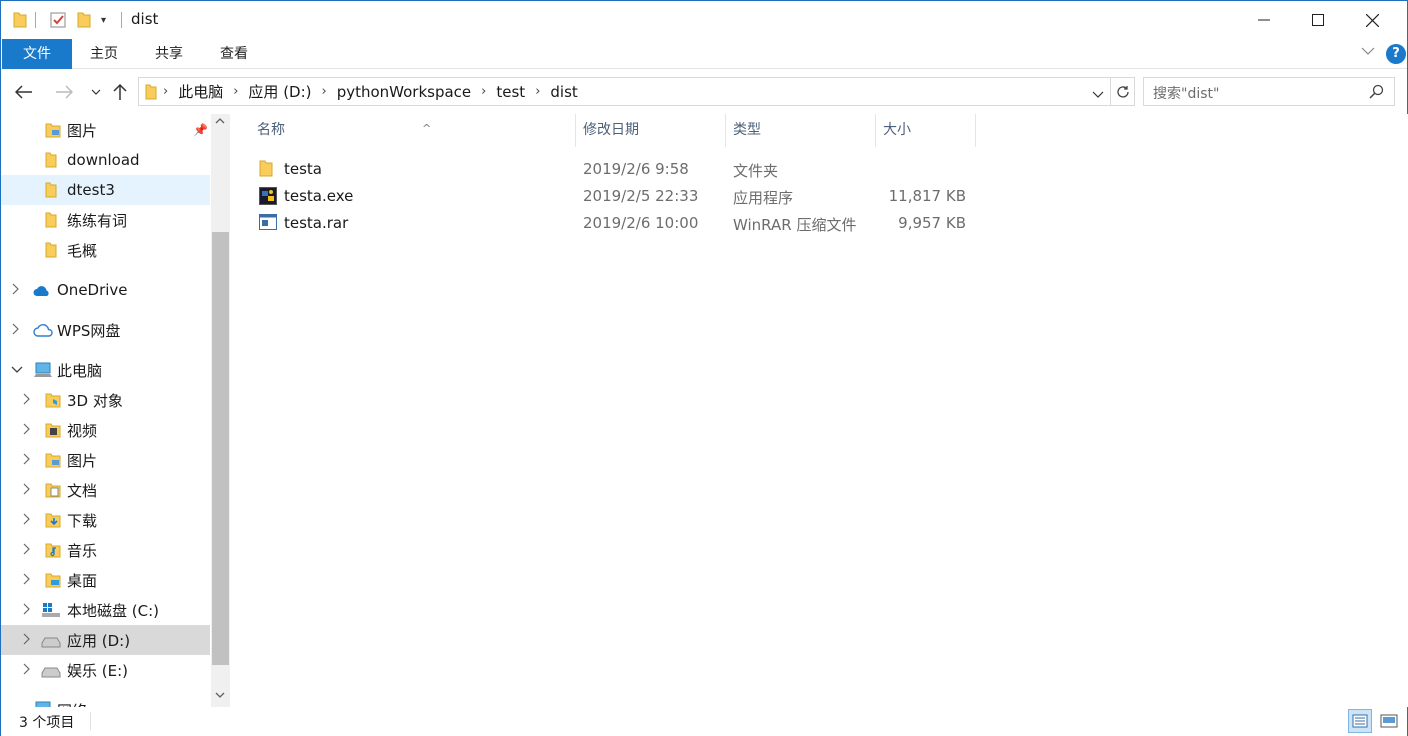 This screenshot has width=1408, height=736. I want to click on nav-item-drive-c: 本地磁盘 (C:), so click(105, 610).